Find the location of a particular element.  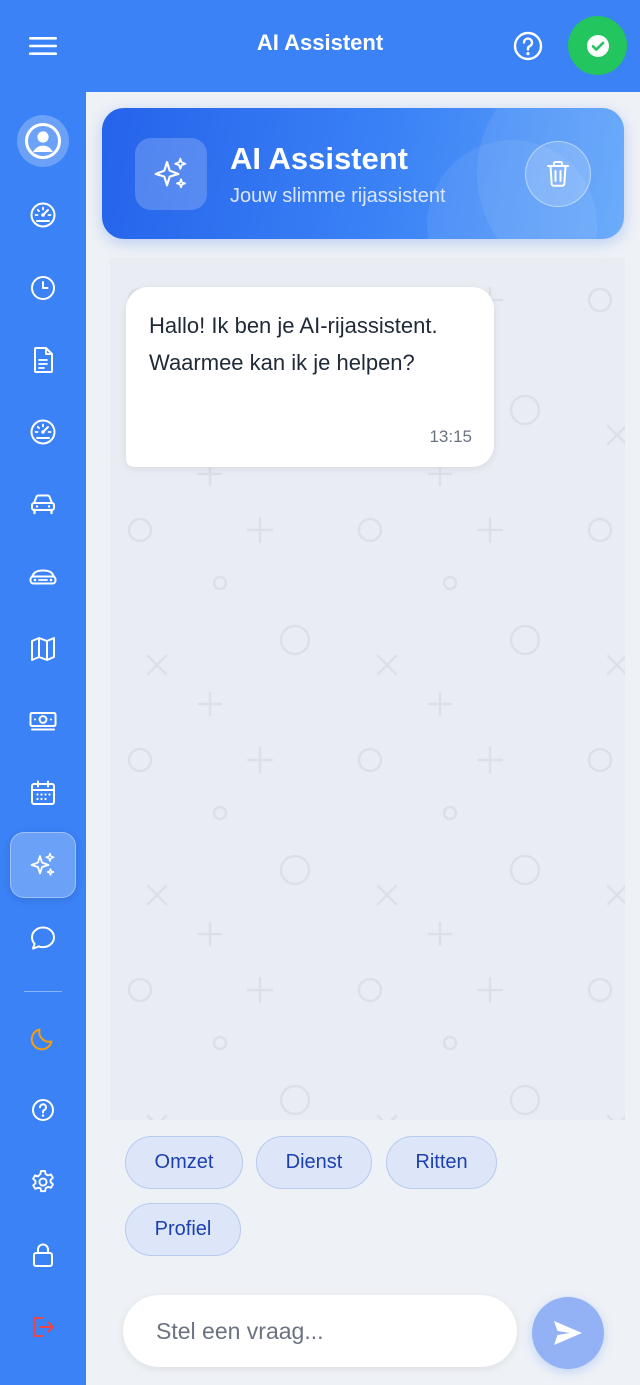

trash-icon is located at coordinates (558, 174).